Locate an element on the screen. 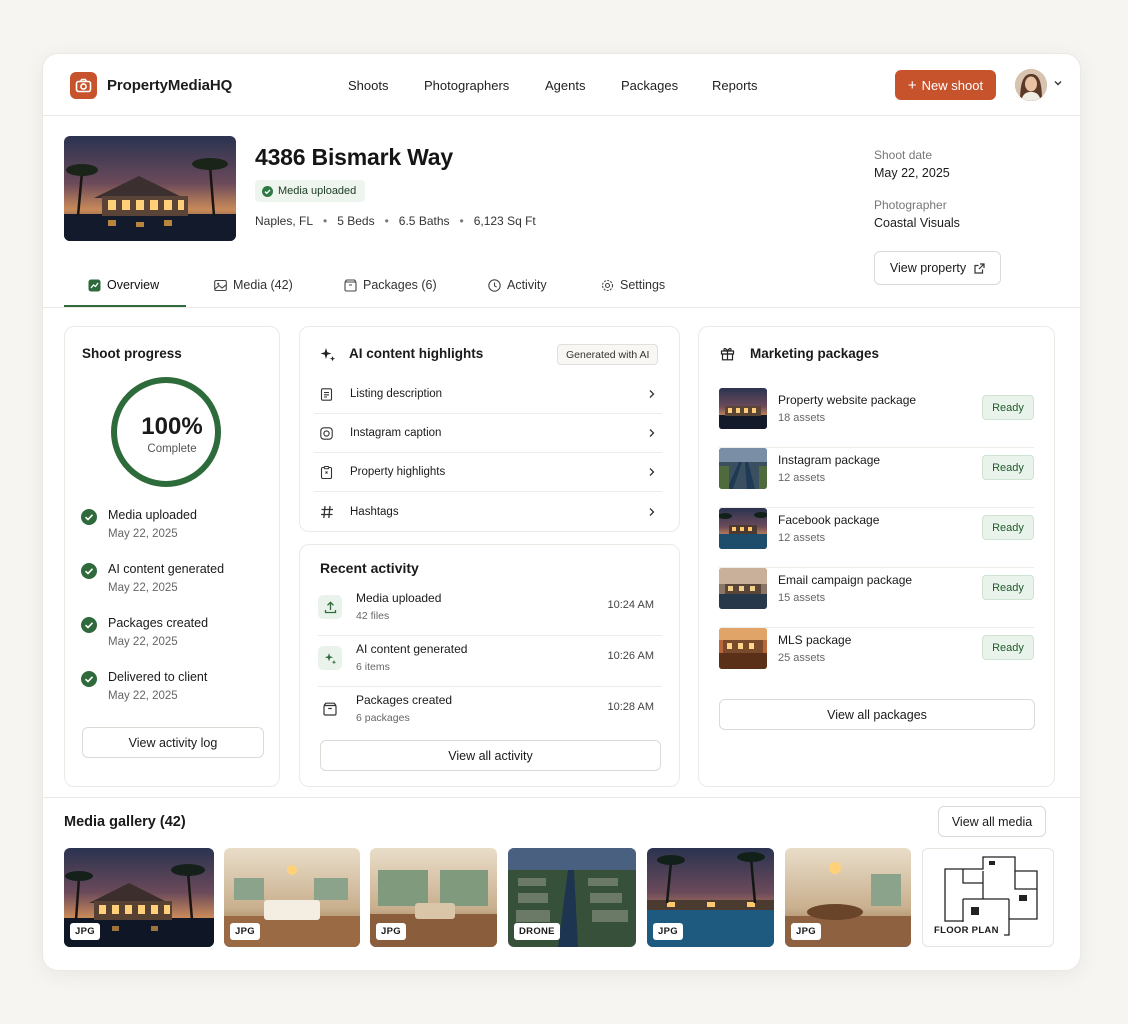 Image resolution: width=1128 pixels, height=1024 pixels. tab-overview-label: Overview is located at coordinates (133, 285).